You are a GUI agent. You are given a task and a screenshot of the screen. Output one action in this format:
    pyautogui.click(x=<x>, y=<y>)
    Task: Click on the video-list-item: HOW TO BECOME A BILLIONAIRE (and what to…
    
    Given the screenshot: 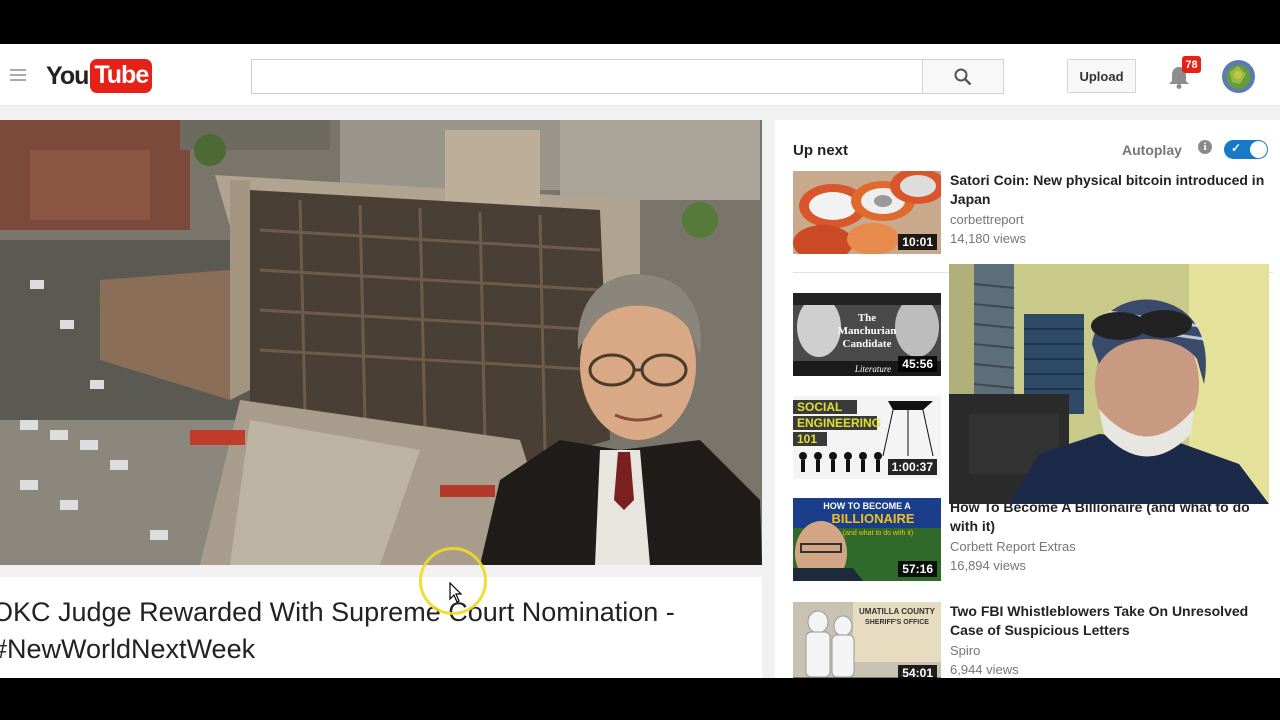 What is the action you would take?
    pyautogui.click(x=1033, y=545)
    